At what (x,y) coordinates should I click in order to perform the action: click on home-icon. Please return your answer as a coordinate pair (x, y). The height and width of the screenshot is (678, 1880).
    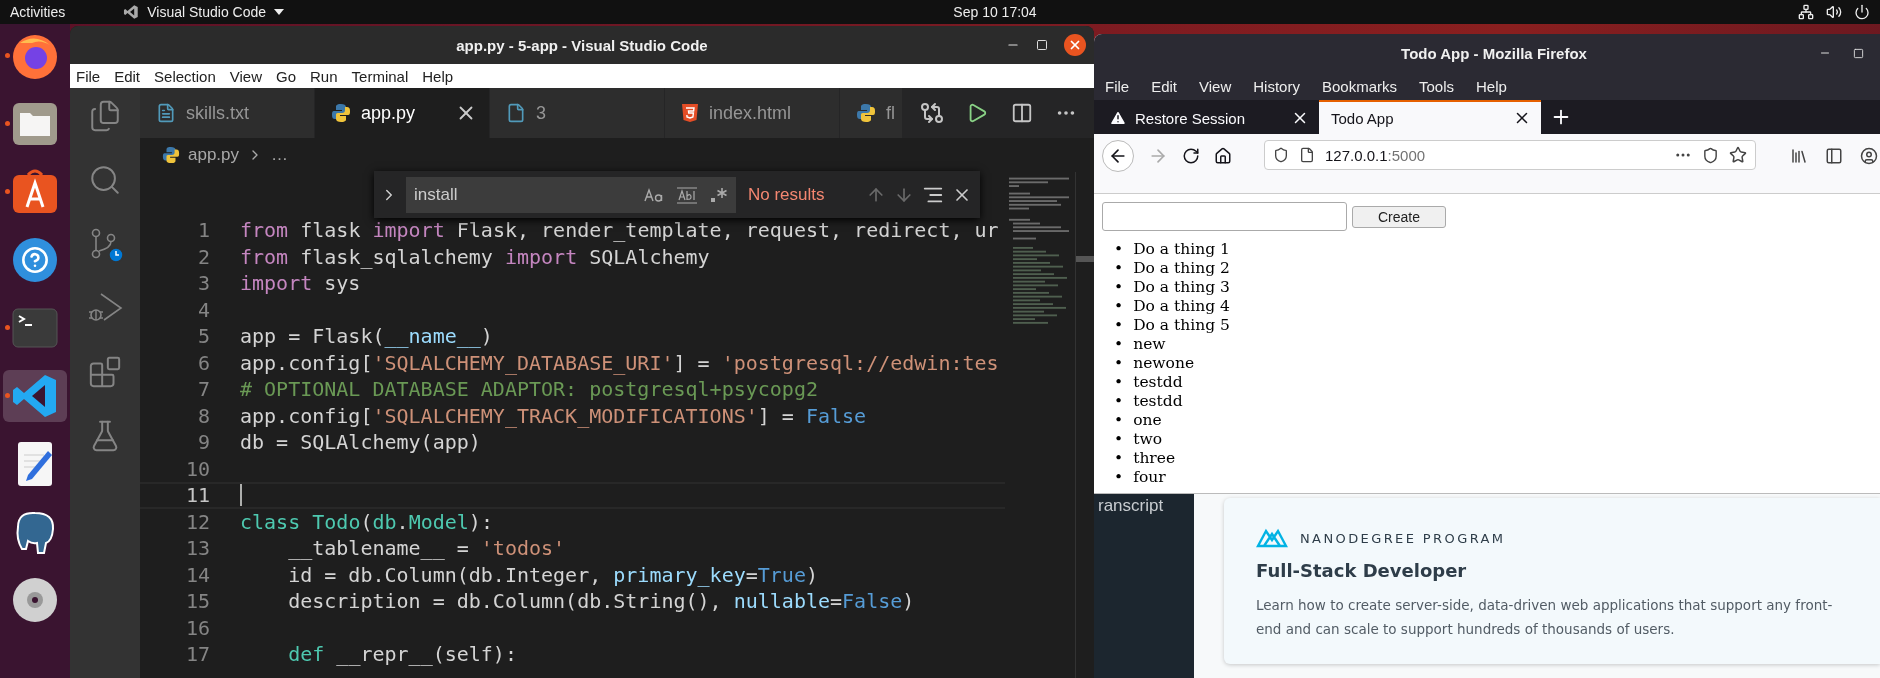
    Looking at the image, I should click on (1223, 156).